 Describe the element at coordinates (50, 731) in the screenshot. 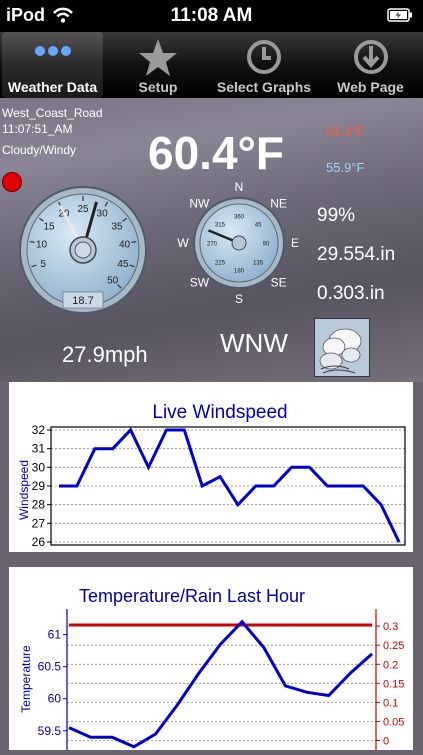

I see `y-tick-label: 59.5` at that location.